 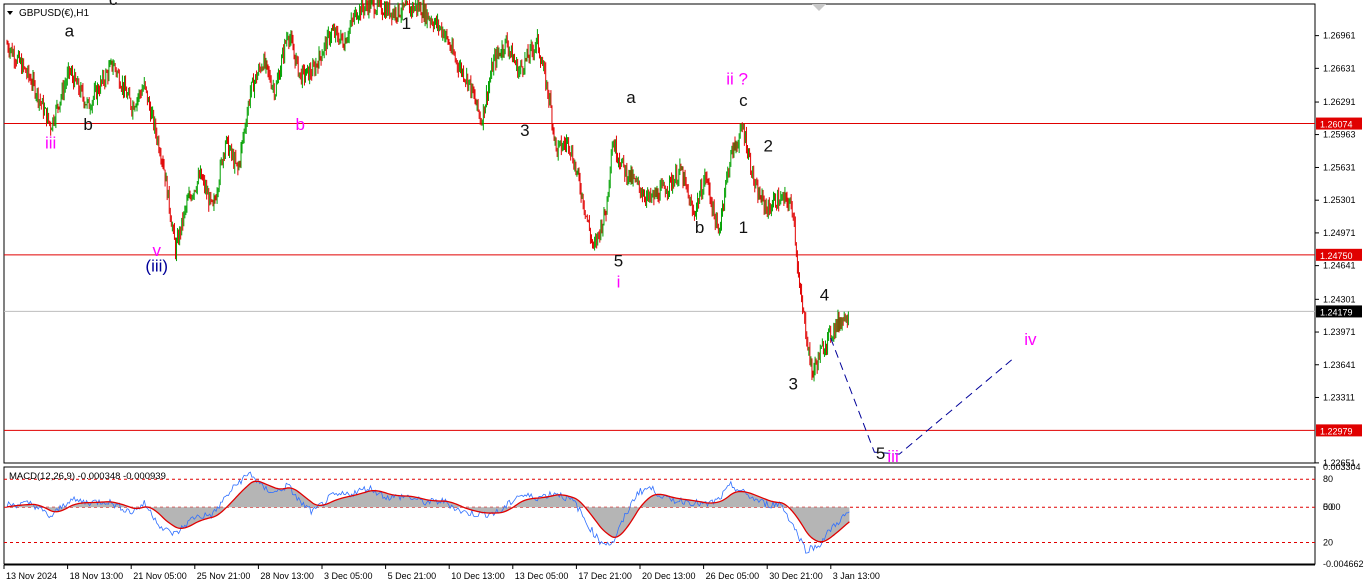 I want to click on macd-level-label: 80, so click(x=1328, y=479).